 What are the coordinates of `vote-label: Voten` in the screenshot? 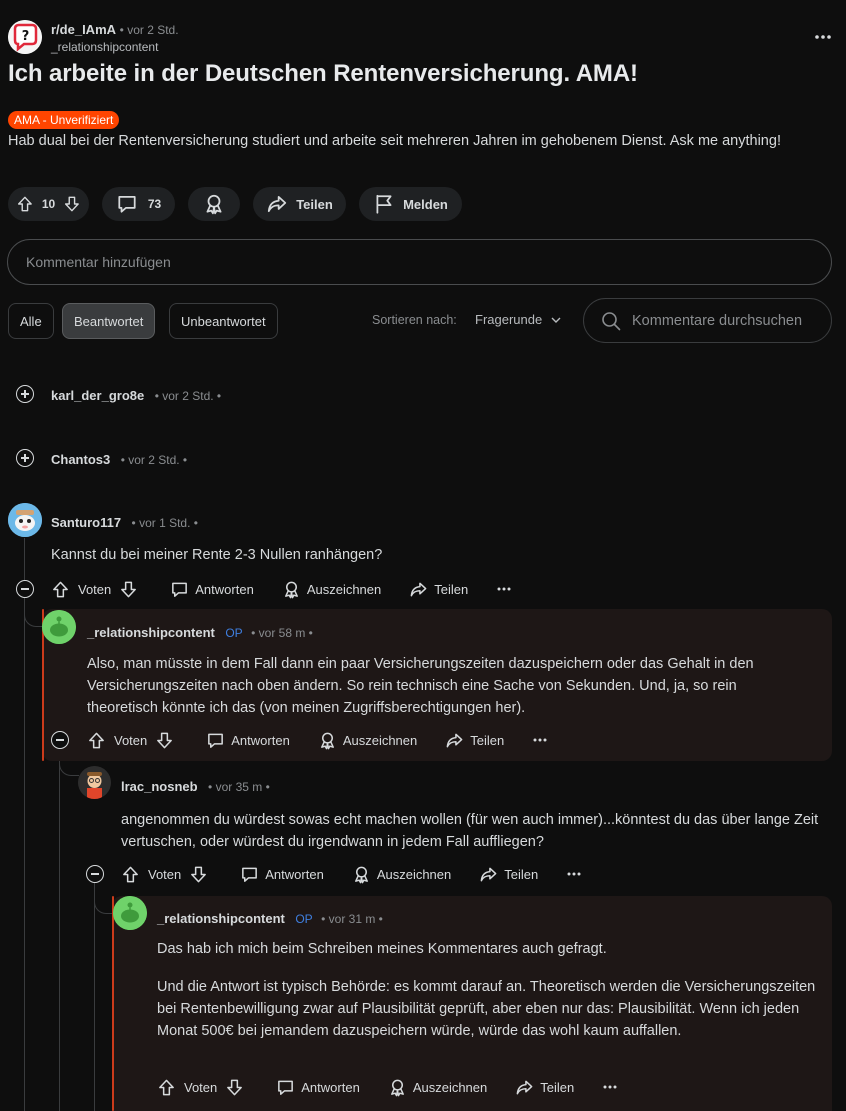 It's located at (165, 874).